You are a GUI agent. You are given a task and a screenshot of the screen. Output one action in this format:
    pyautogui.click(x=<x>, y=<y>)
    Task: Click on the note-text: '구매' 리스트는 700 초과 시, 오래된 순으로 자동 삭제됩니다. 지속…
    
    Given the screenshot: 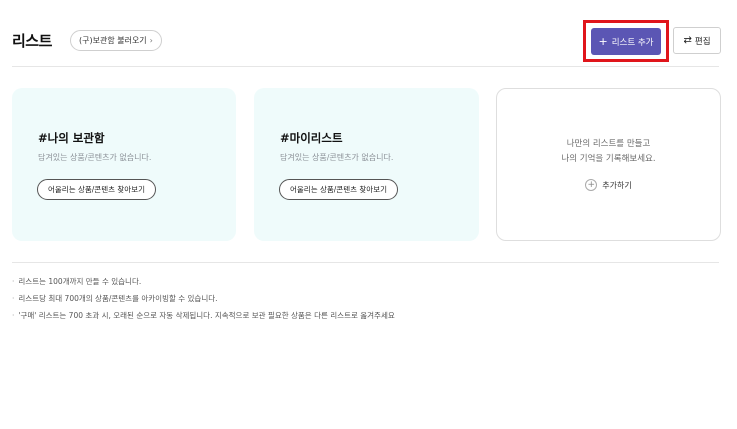 What is the action you would take?
    pyautogui.click(x=206, y=315)
    